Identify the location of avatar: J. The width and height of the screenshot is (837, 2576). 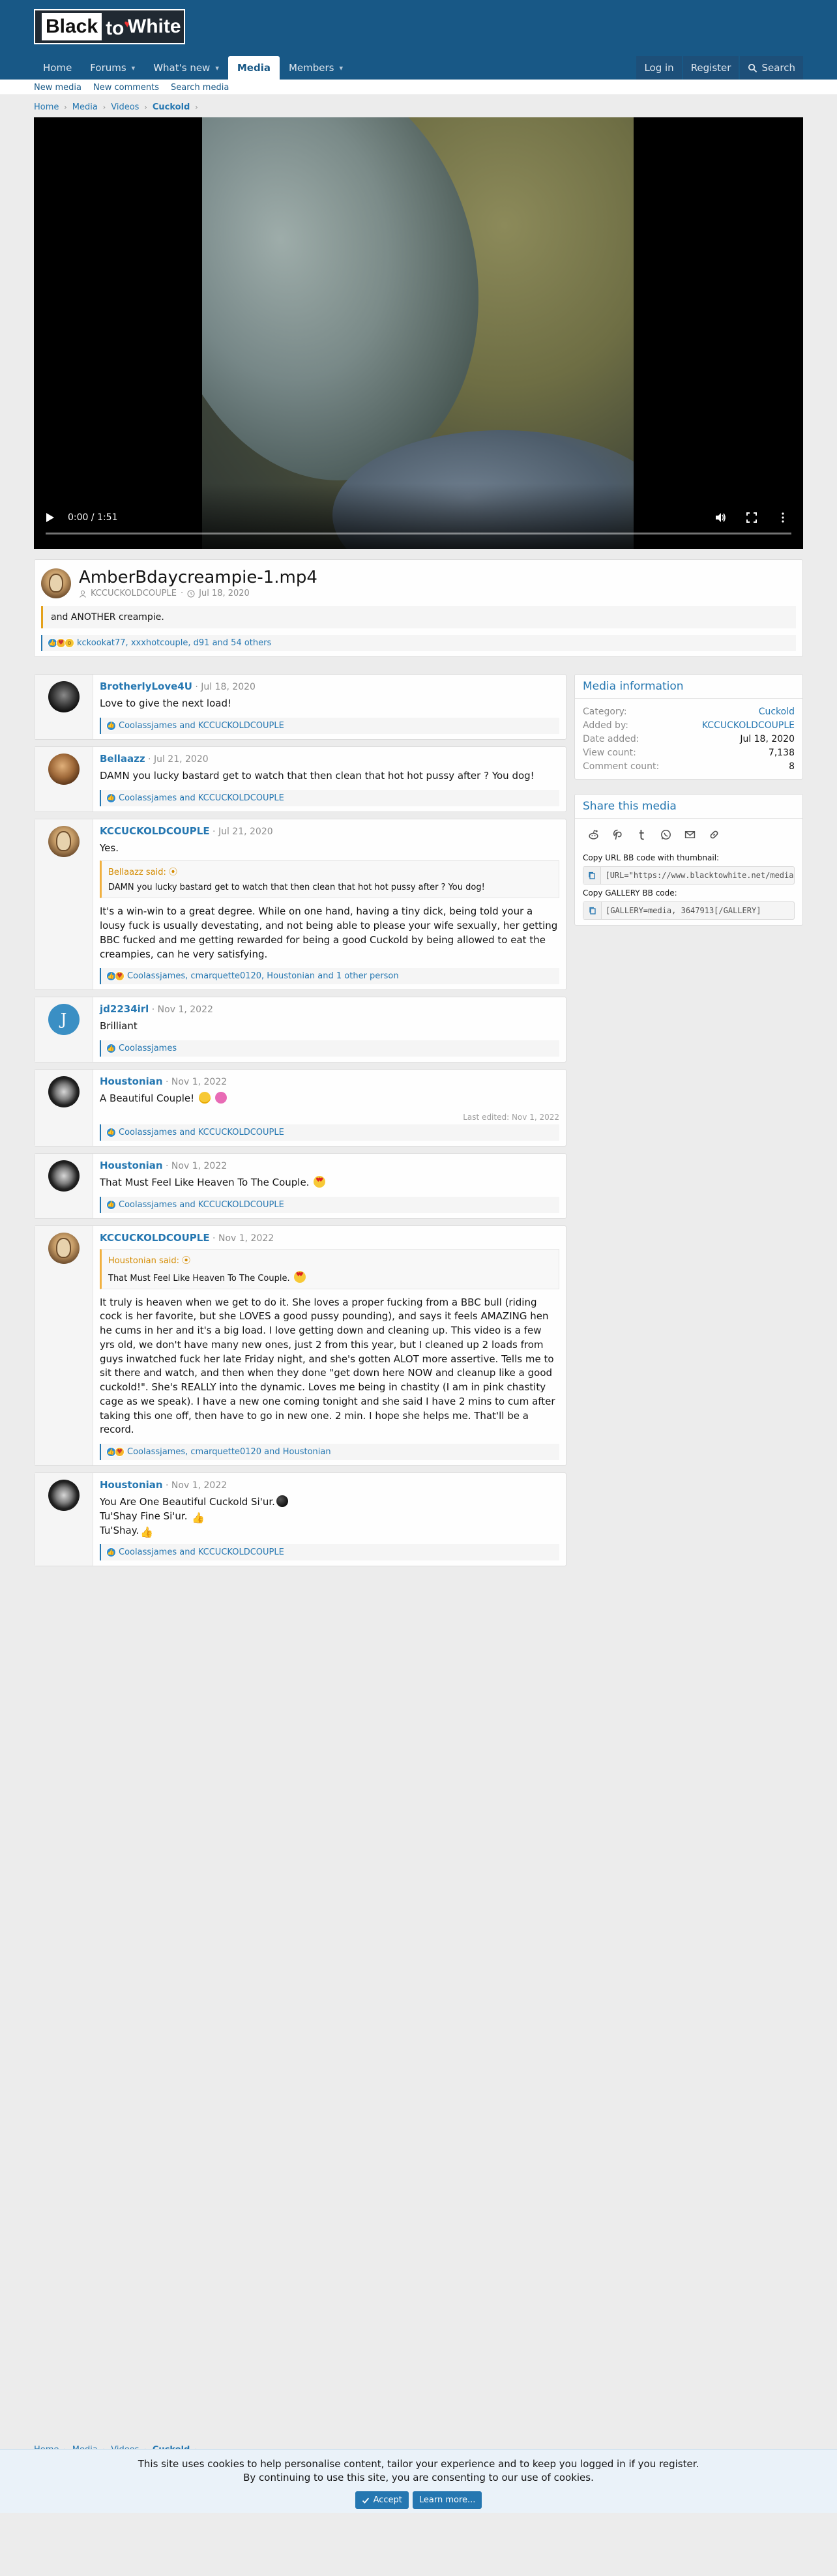
(64, 1020).